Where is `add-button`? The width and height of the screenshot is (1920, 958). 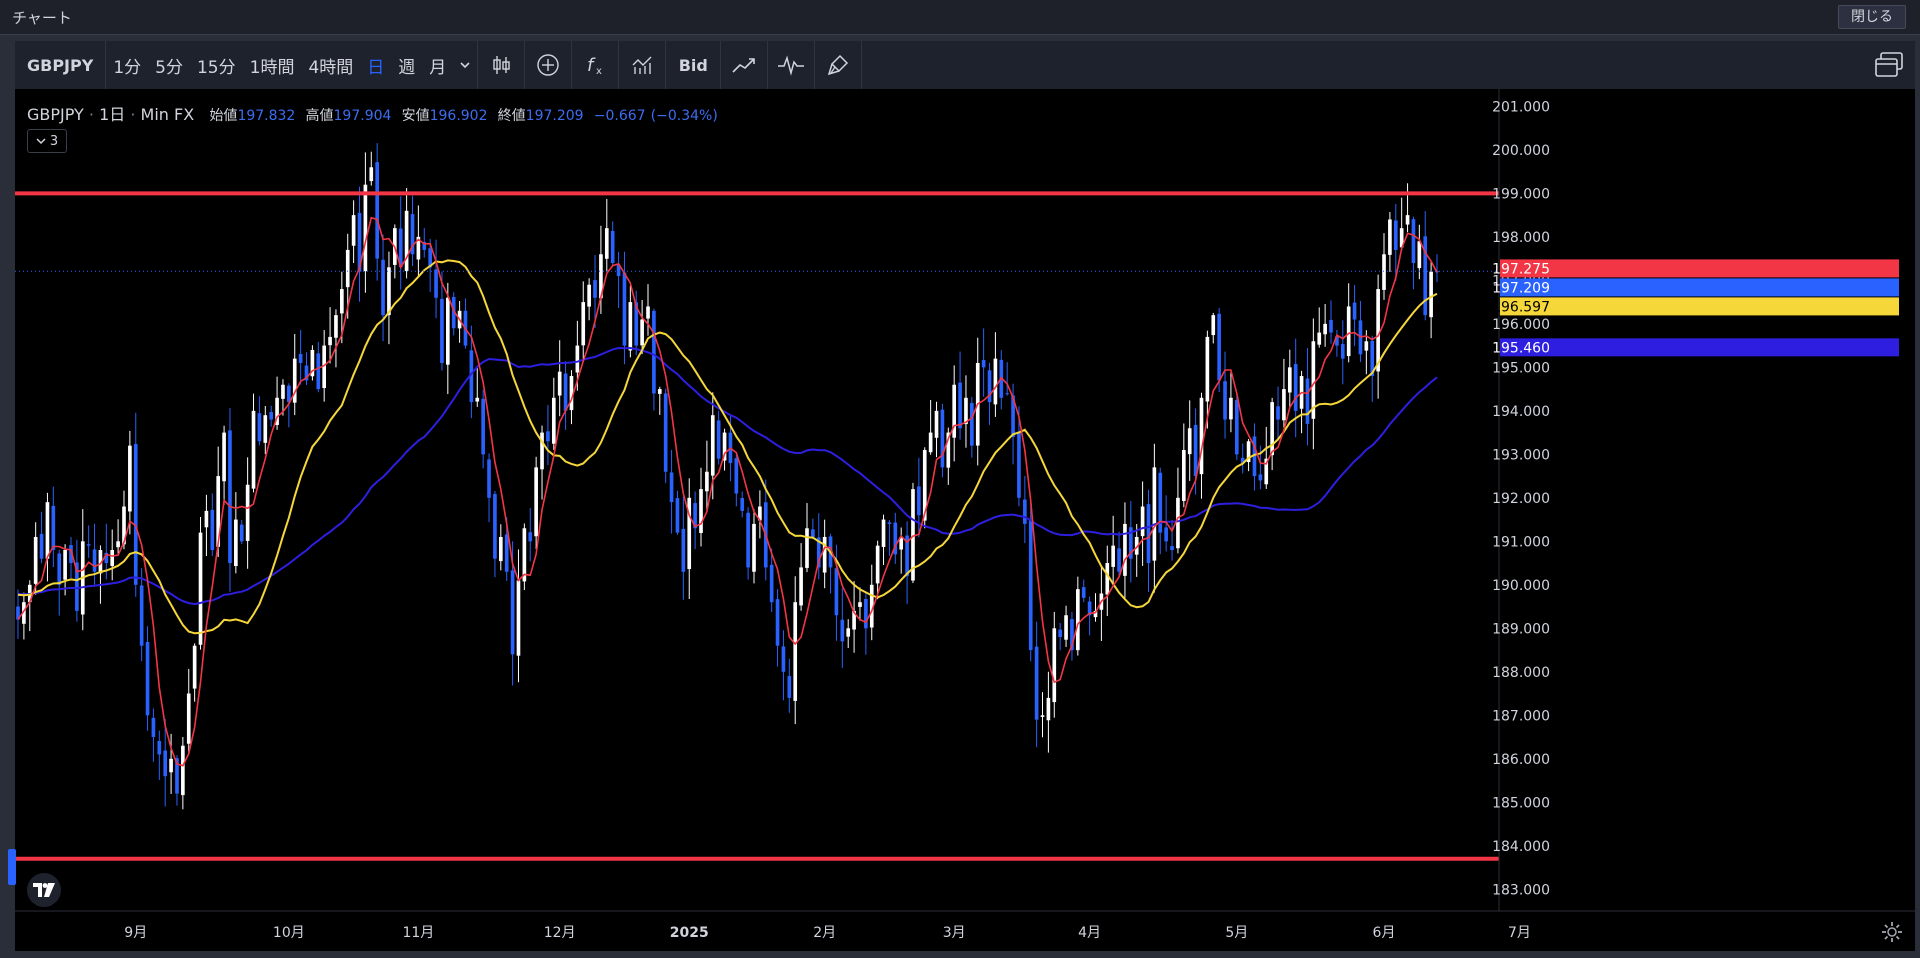
add-button is located at coordinates (548, 65).